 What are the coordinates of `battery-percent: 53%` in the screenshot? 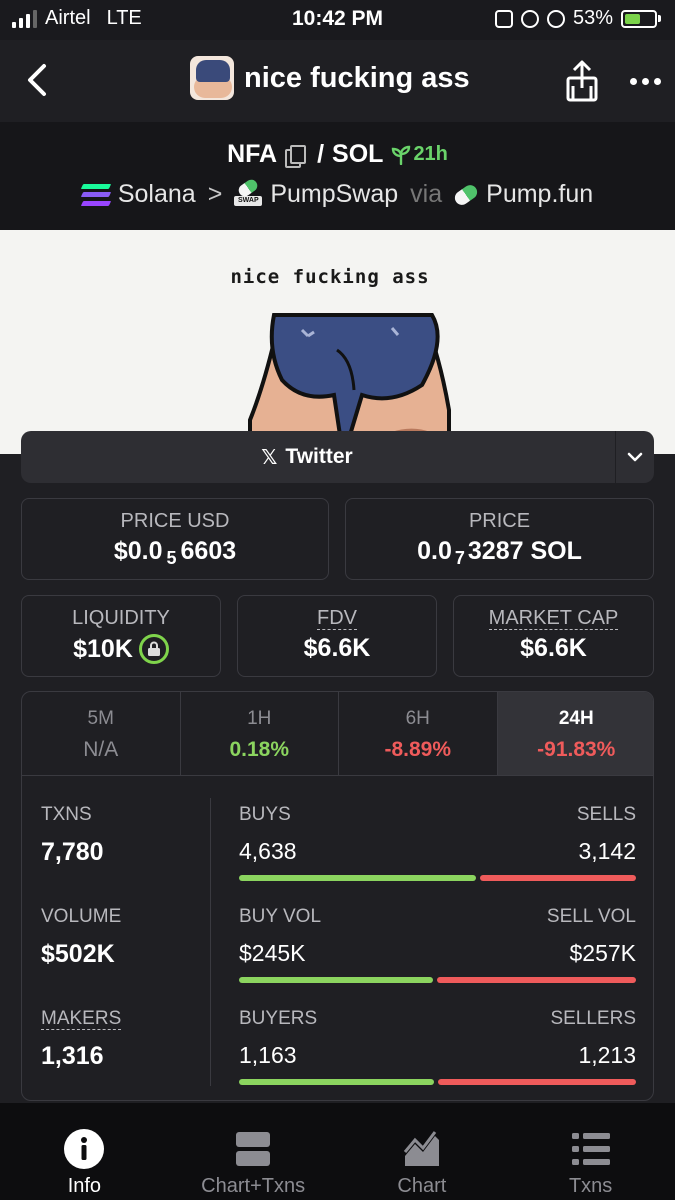 It's located at (592, 18).